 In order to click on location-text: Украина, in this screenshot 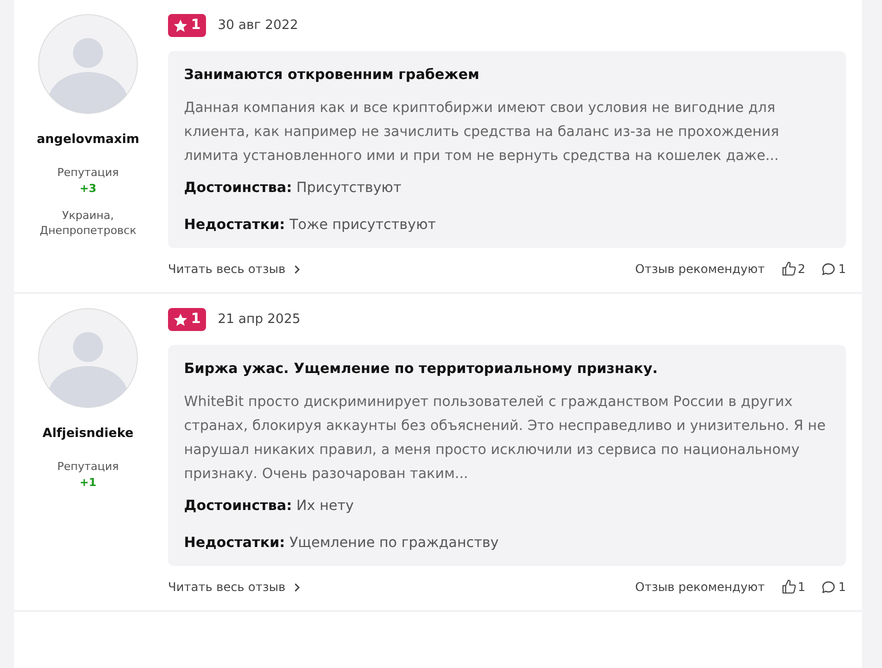, I will do `click(88, 215)`.